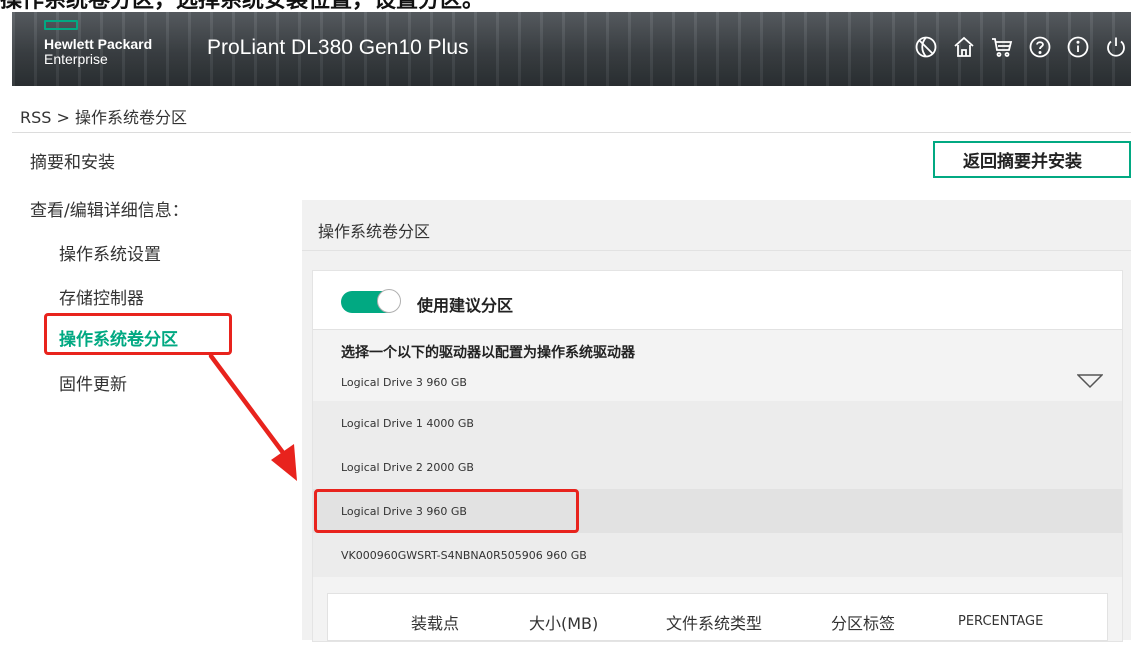  I want to click on instruction-caption: 操作系统卷分区，选择系统安装位置，设置分区。, so click(565, 6).